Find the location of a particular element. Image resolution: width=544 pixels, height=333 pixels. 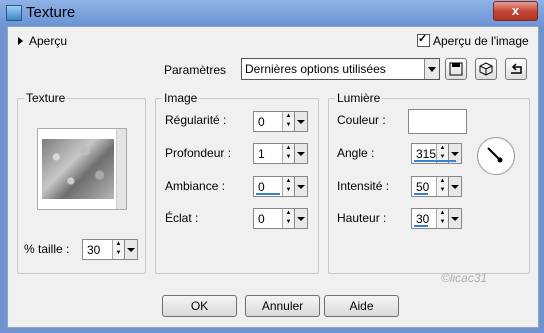

height-slider-bar is located at coordinates (421, 226).